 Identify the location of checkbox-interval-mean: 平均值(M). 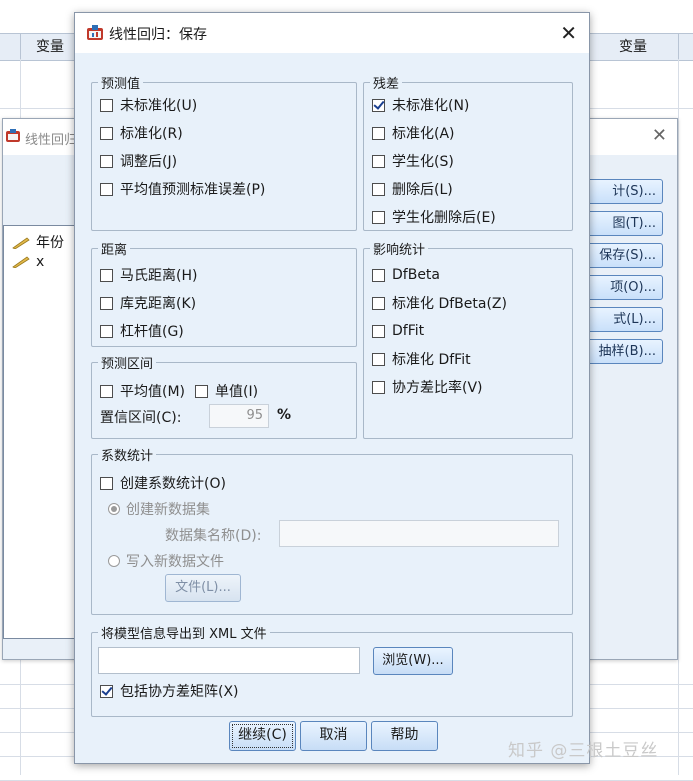
(142, 391).